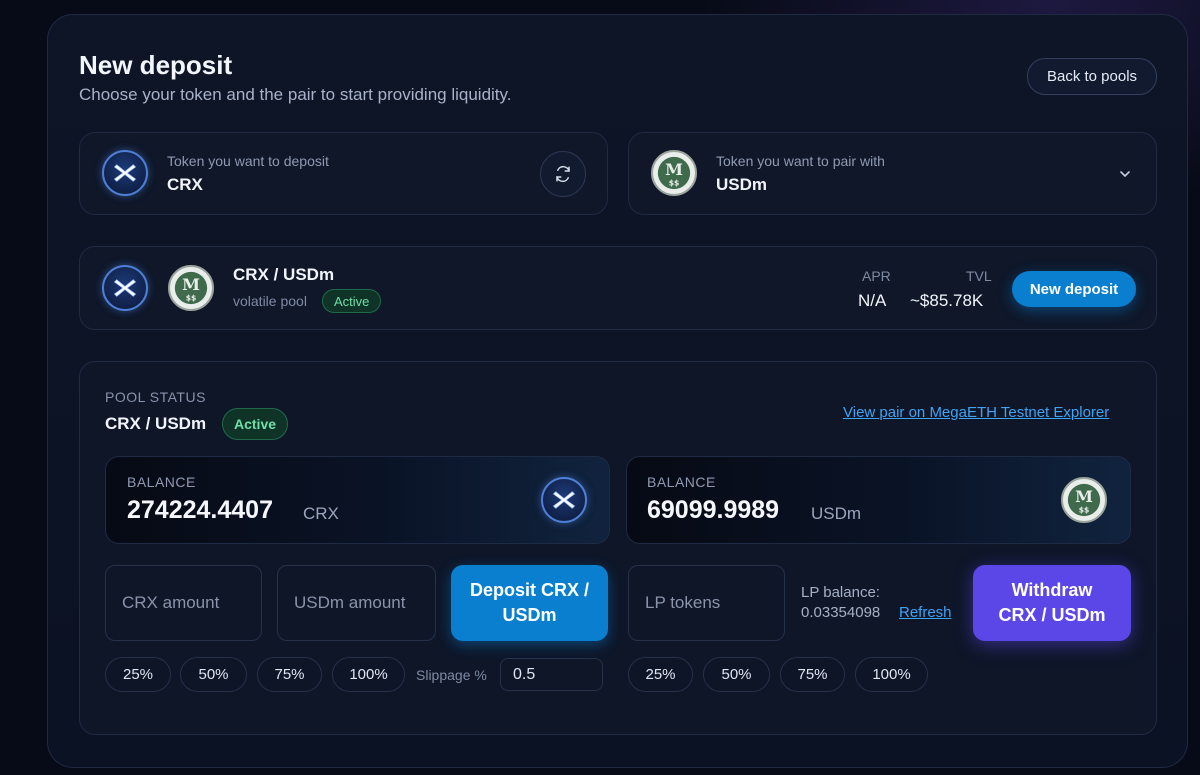 This screenshot has width=1200, height=775. I want to click on deposit-token-selector, so click(343, 173).